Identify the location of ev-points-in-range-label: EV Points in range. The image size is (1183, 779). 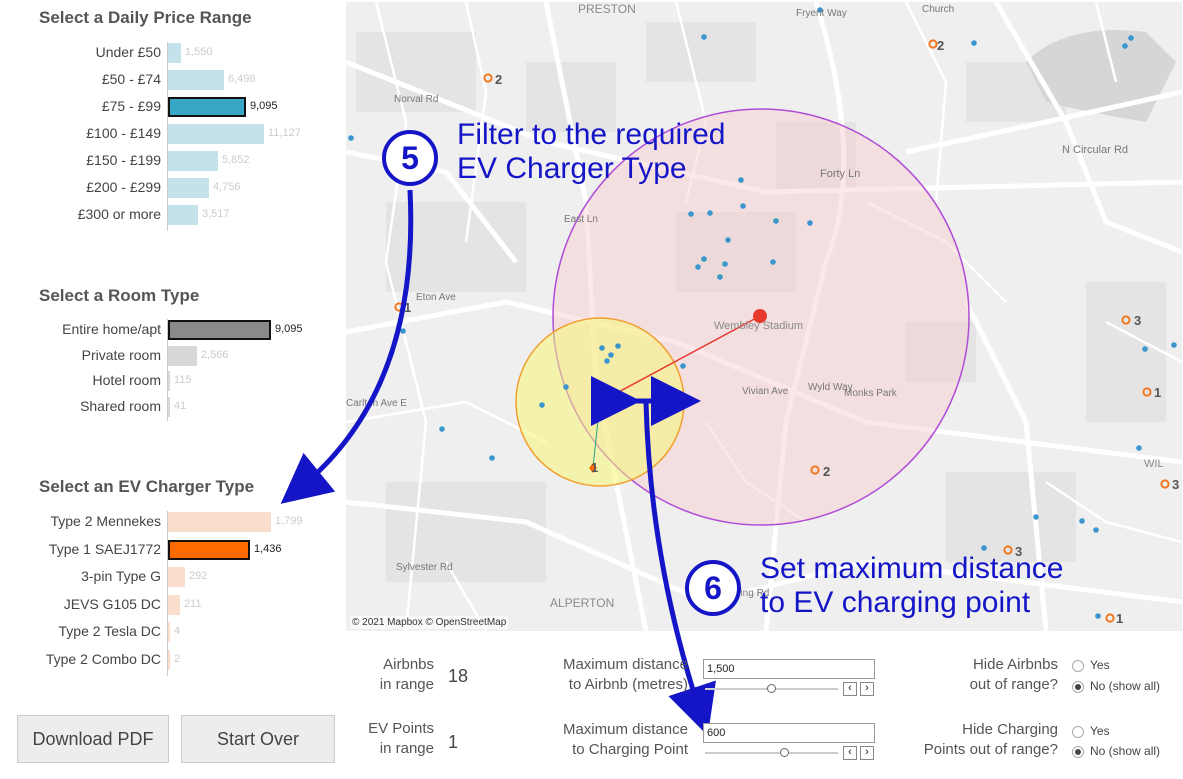
(394, 739).